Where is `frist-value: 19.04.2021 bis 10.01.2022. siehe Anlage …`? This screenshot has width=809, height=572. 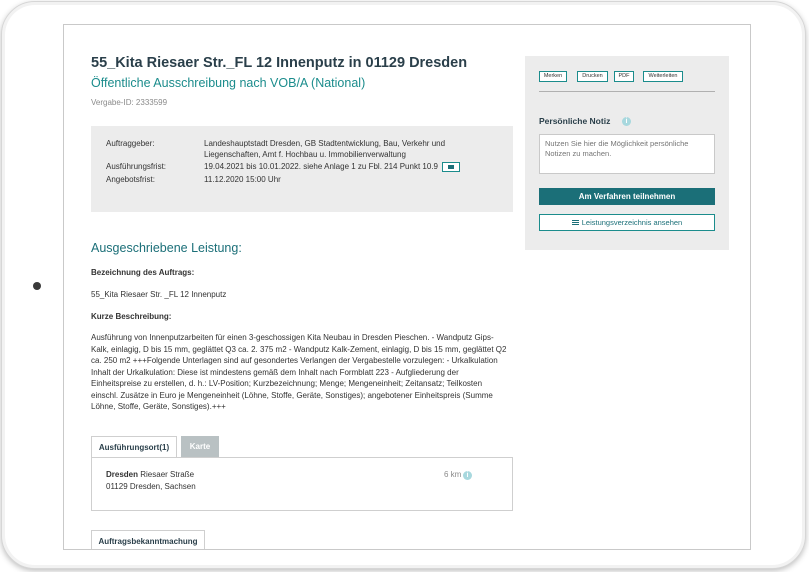 frist-value: 19.04.2021 bis 10.01.2022. siehe Anlage … is located at coordinates (321, 166).